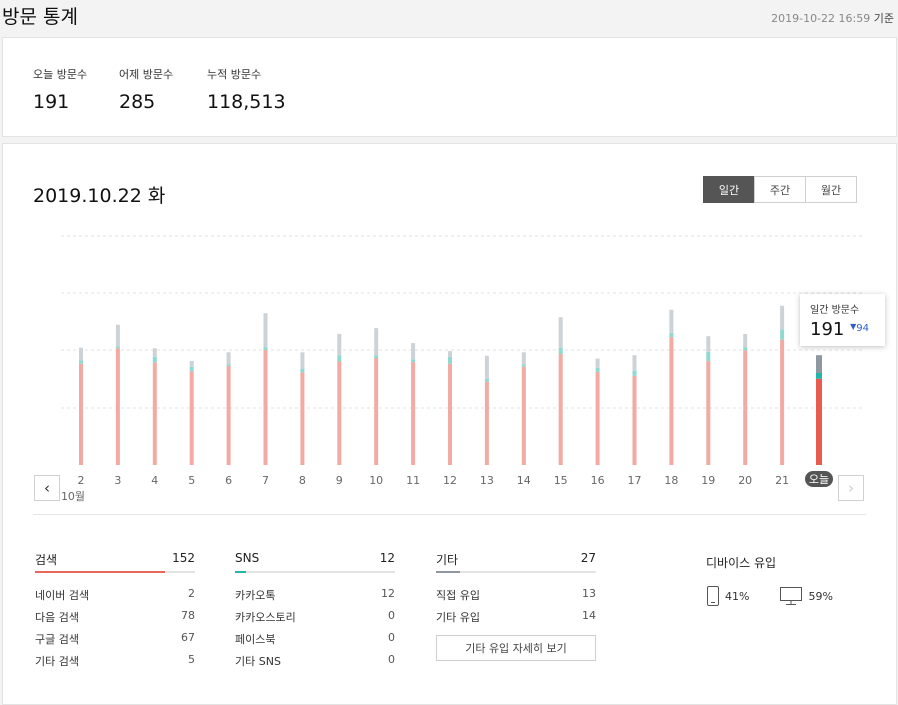  I want to click on monitor-icon, so click(791, 596).